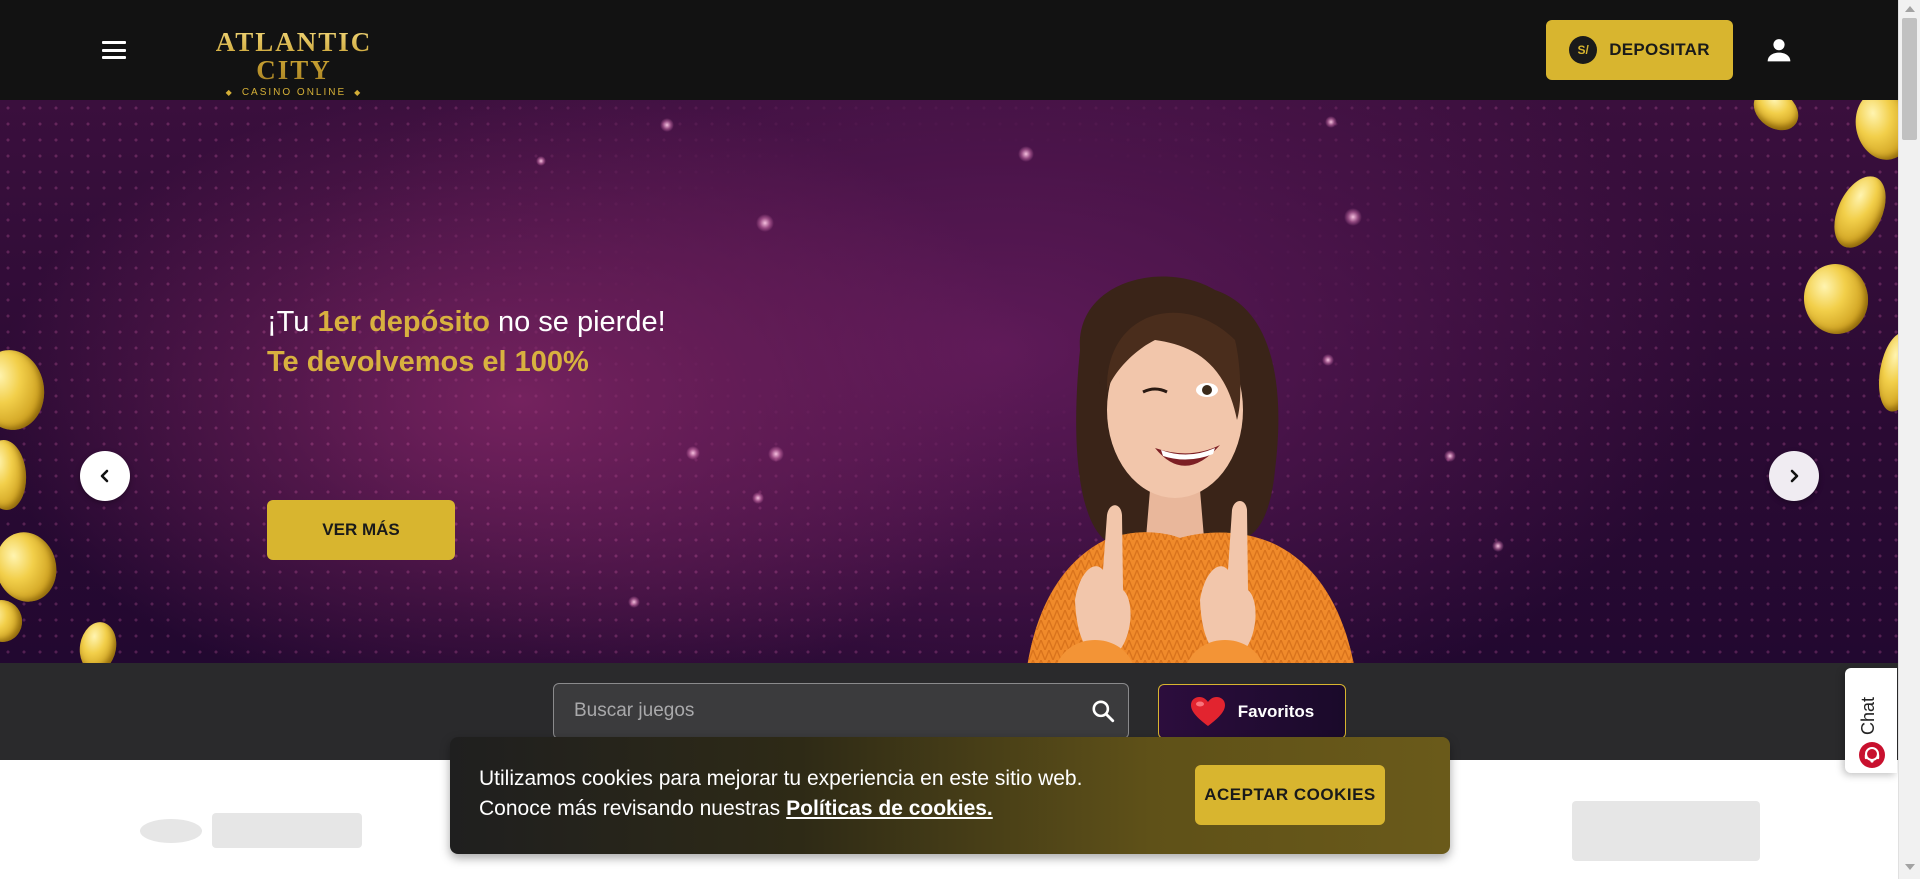 The image size is (1920, 879). Describe the element at coordinates (1583, 50) in the screenshot. I see `currency-soles-icon: S/` at that location.